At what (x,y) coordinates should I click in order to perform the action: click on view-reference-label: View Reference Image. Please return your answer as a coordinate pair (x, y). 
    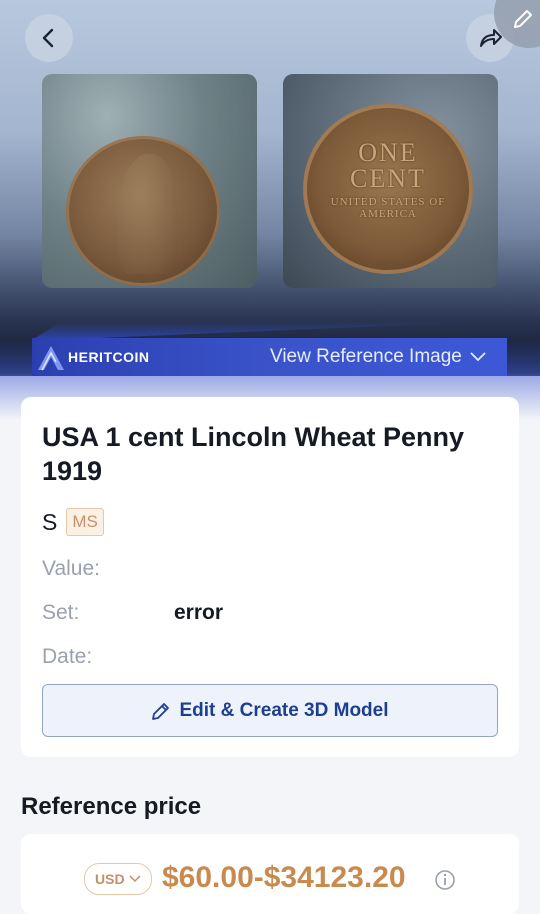
    Looking at the image, I should click on (366, 356).